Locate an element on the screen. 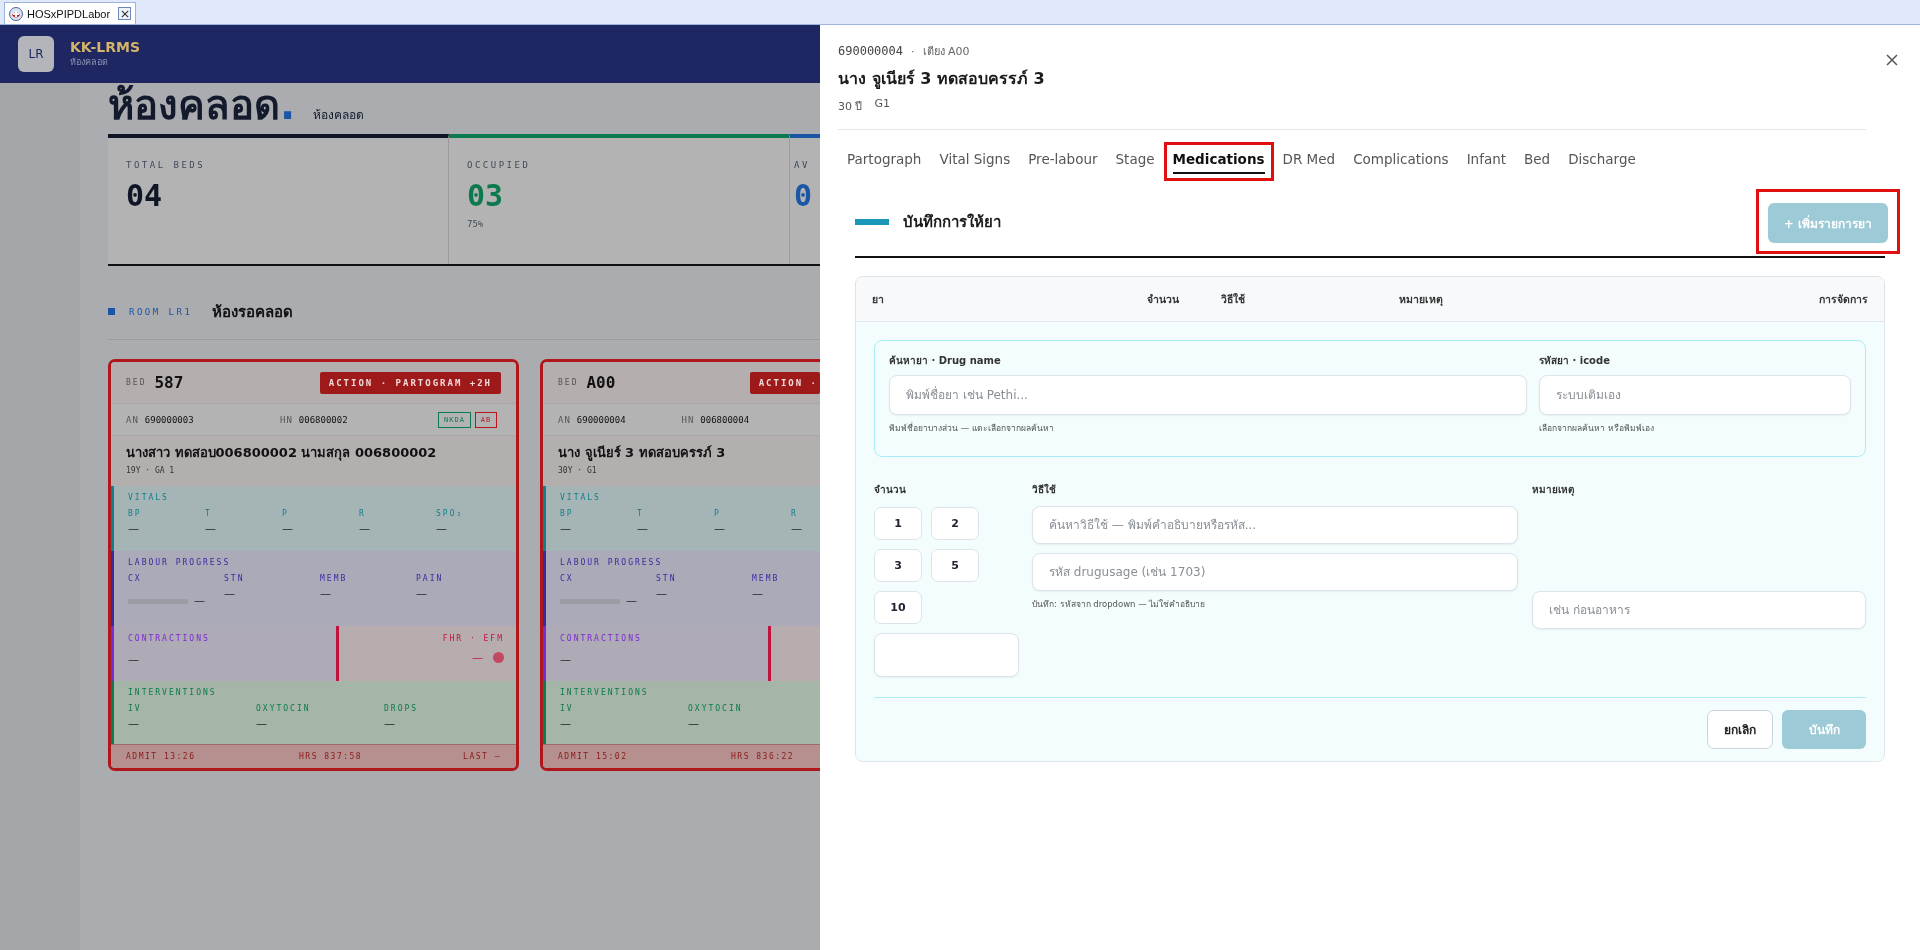 The image size is (1920, 950). section-title: บันทึกการให้ยา is located at coordinates (952, 222).